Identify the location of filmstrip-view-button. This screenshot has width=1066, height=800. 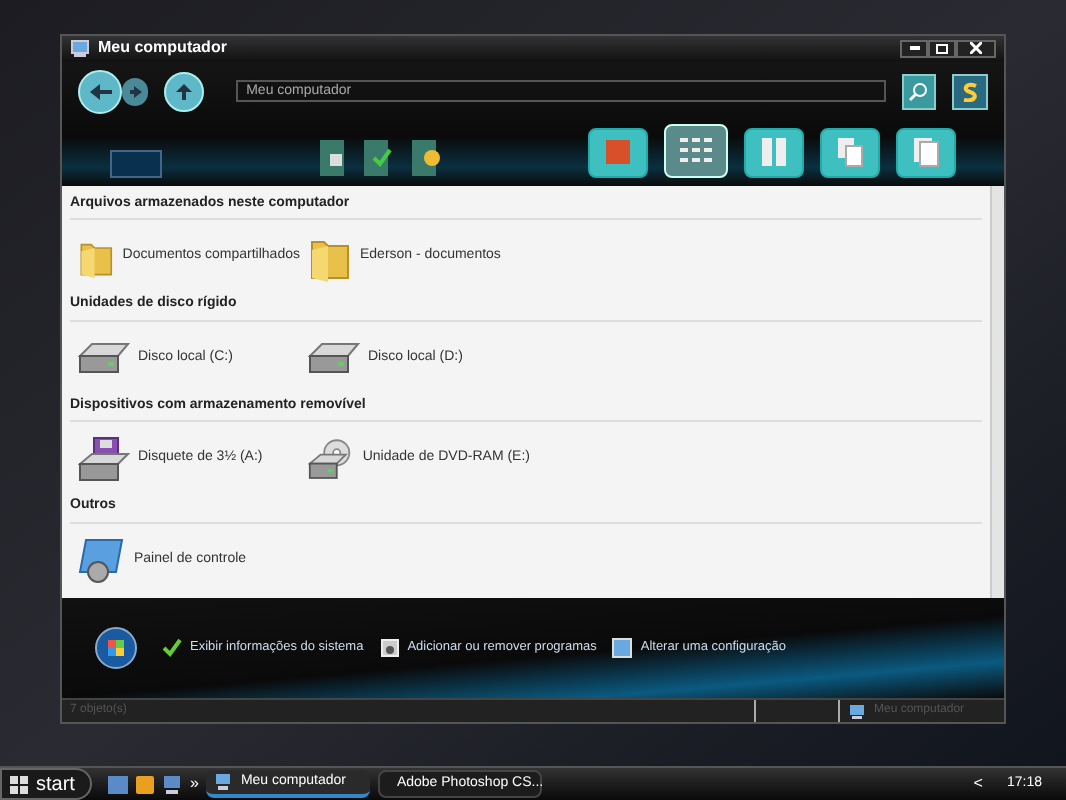
(618, 152).